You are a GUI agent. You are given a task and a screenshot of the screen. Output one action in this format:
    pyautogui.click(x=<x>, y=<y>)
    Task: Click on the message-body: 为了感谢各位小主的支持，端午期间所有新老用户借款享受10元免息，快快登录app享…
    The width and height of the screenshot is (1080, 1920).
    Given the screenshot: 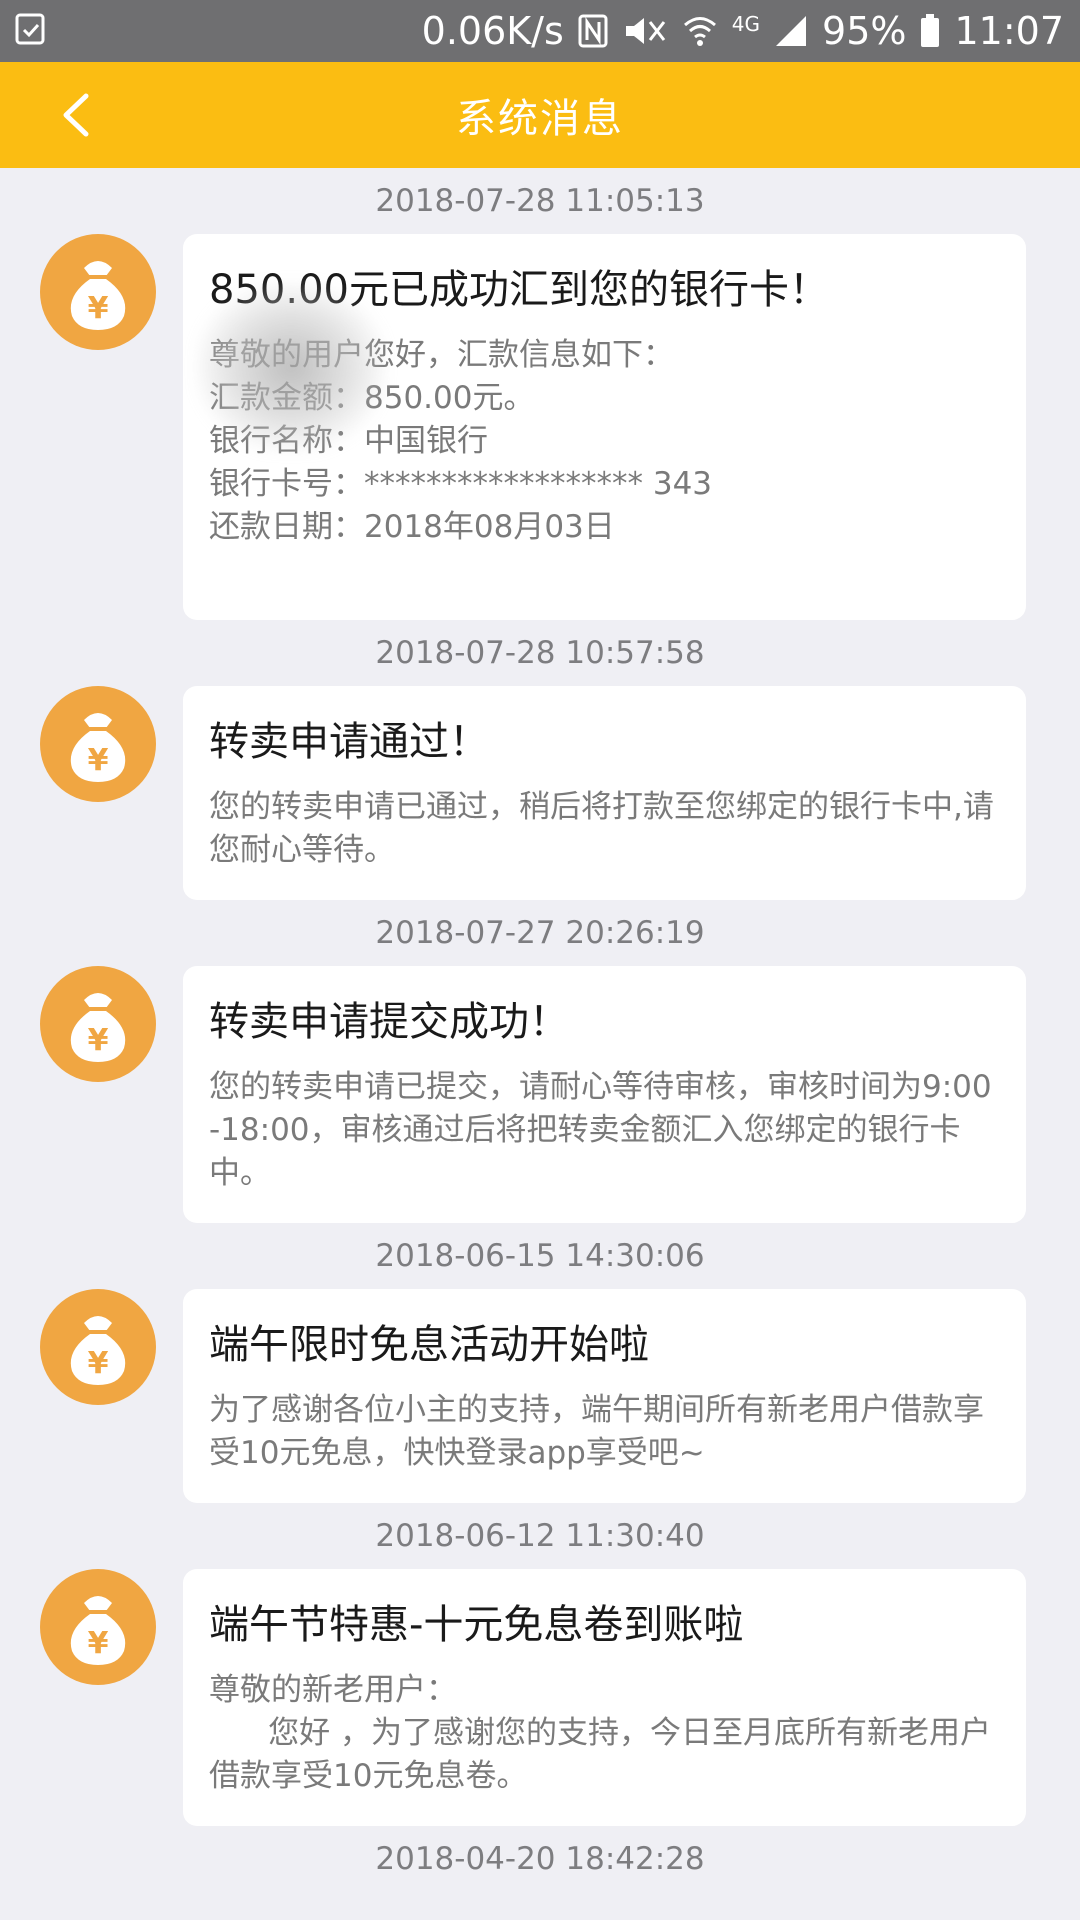 What is the action you would take?
    pyautogui.click(x=596, y=1431)
    